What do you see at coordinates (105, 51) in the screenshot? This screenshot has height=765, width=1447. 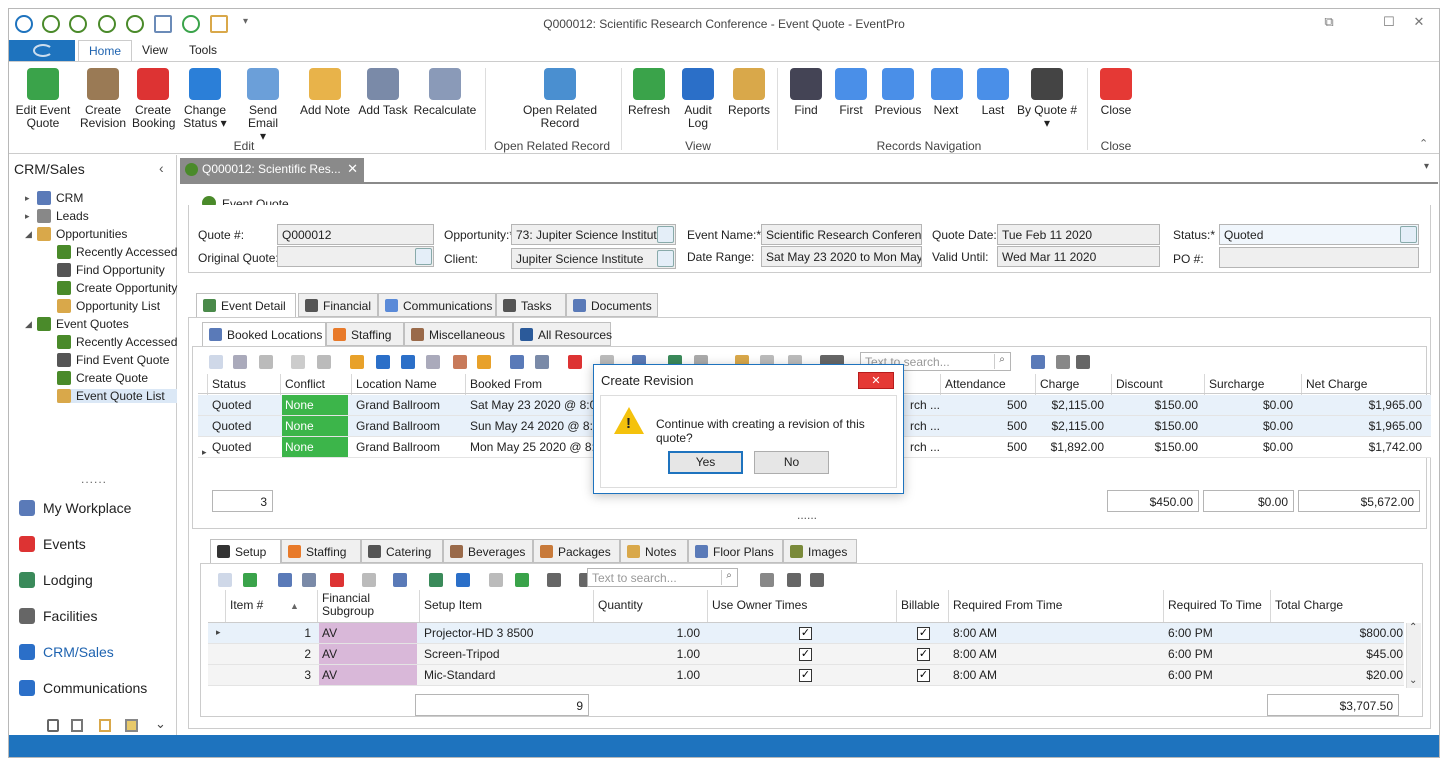 I see `tab-home: Home` at bounding box center [105, 51].